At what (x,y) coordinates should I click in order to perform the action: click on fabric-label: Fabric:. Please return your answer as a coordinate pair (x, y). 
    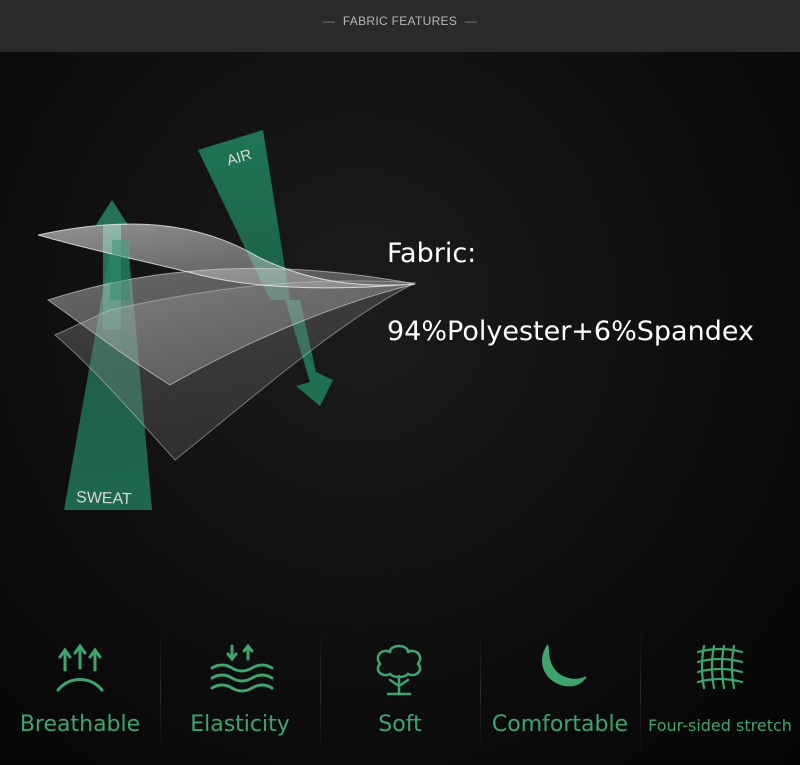
    Looking at the image, I should click on (432, 253).